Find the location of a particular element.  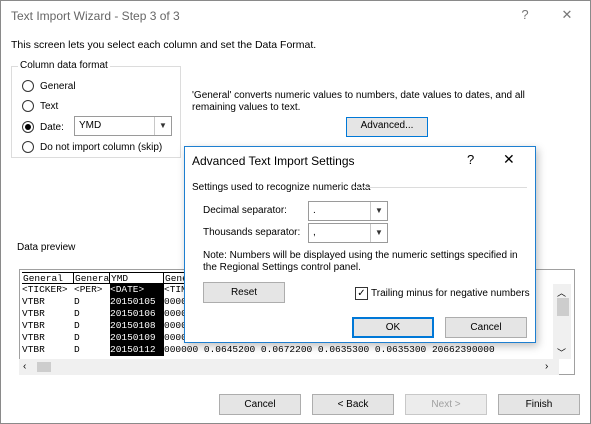

radio-general: General is located at coordinates (49, 86).